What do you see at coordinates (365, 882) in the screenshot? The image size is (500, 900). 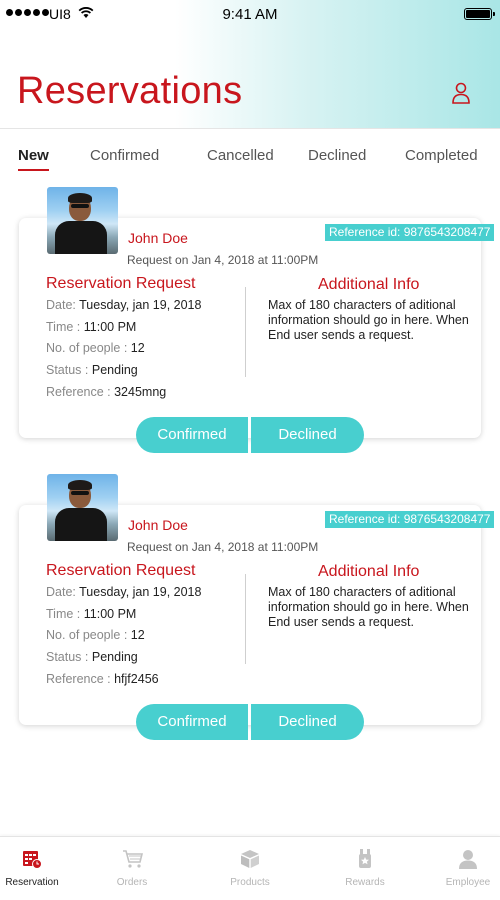 I see `nav-label: Rewards` at bounding box center [365, 882].